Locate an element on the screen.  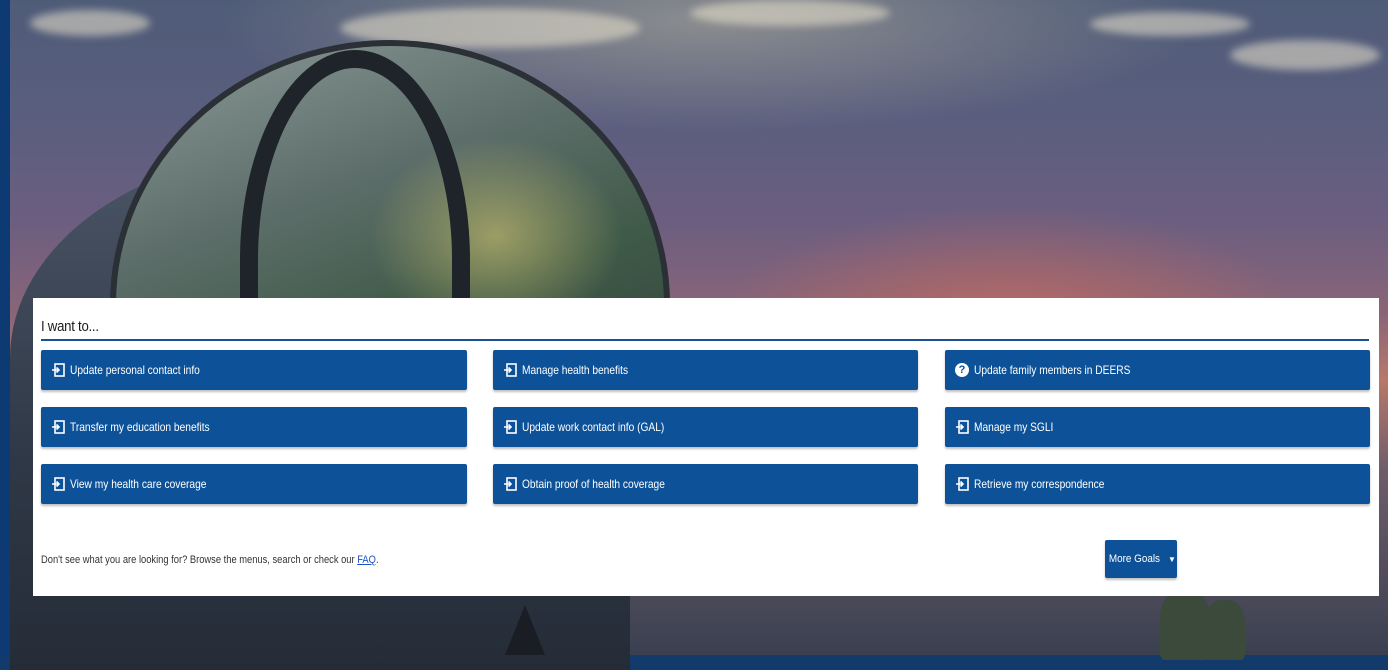
goal-label: Update work contact info (GAL) is located at coordinates (593, 427).